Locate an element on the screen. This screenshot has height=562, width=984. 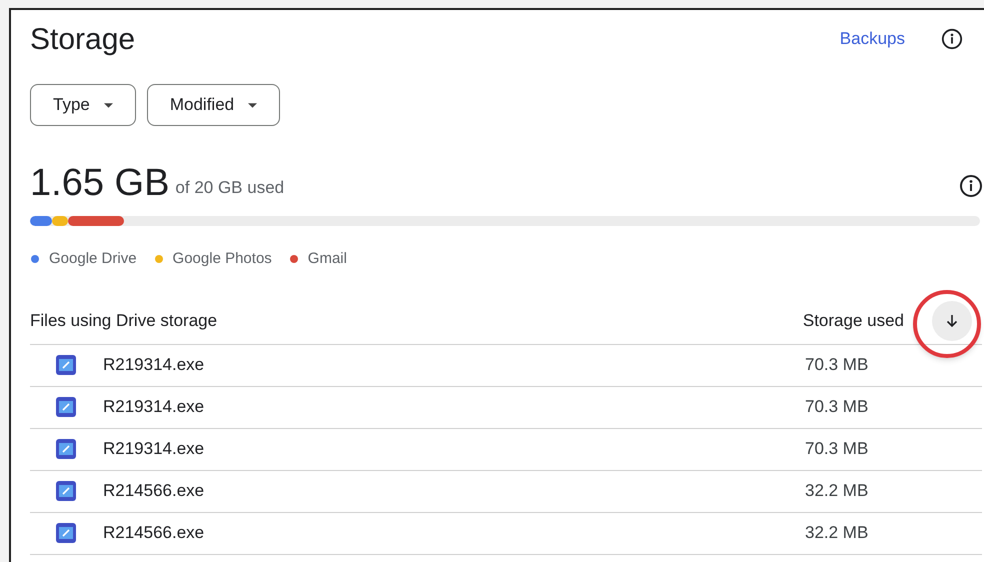
column-header: Files using Drive storage is located at coordinates (124, 321).